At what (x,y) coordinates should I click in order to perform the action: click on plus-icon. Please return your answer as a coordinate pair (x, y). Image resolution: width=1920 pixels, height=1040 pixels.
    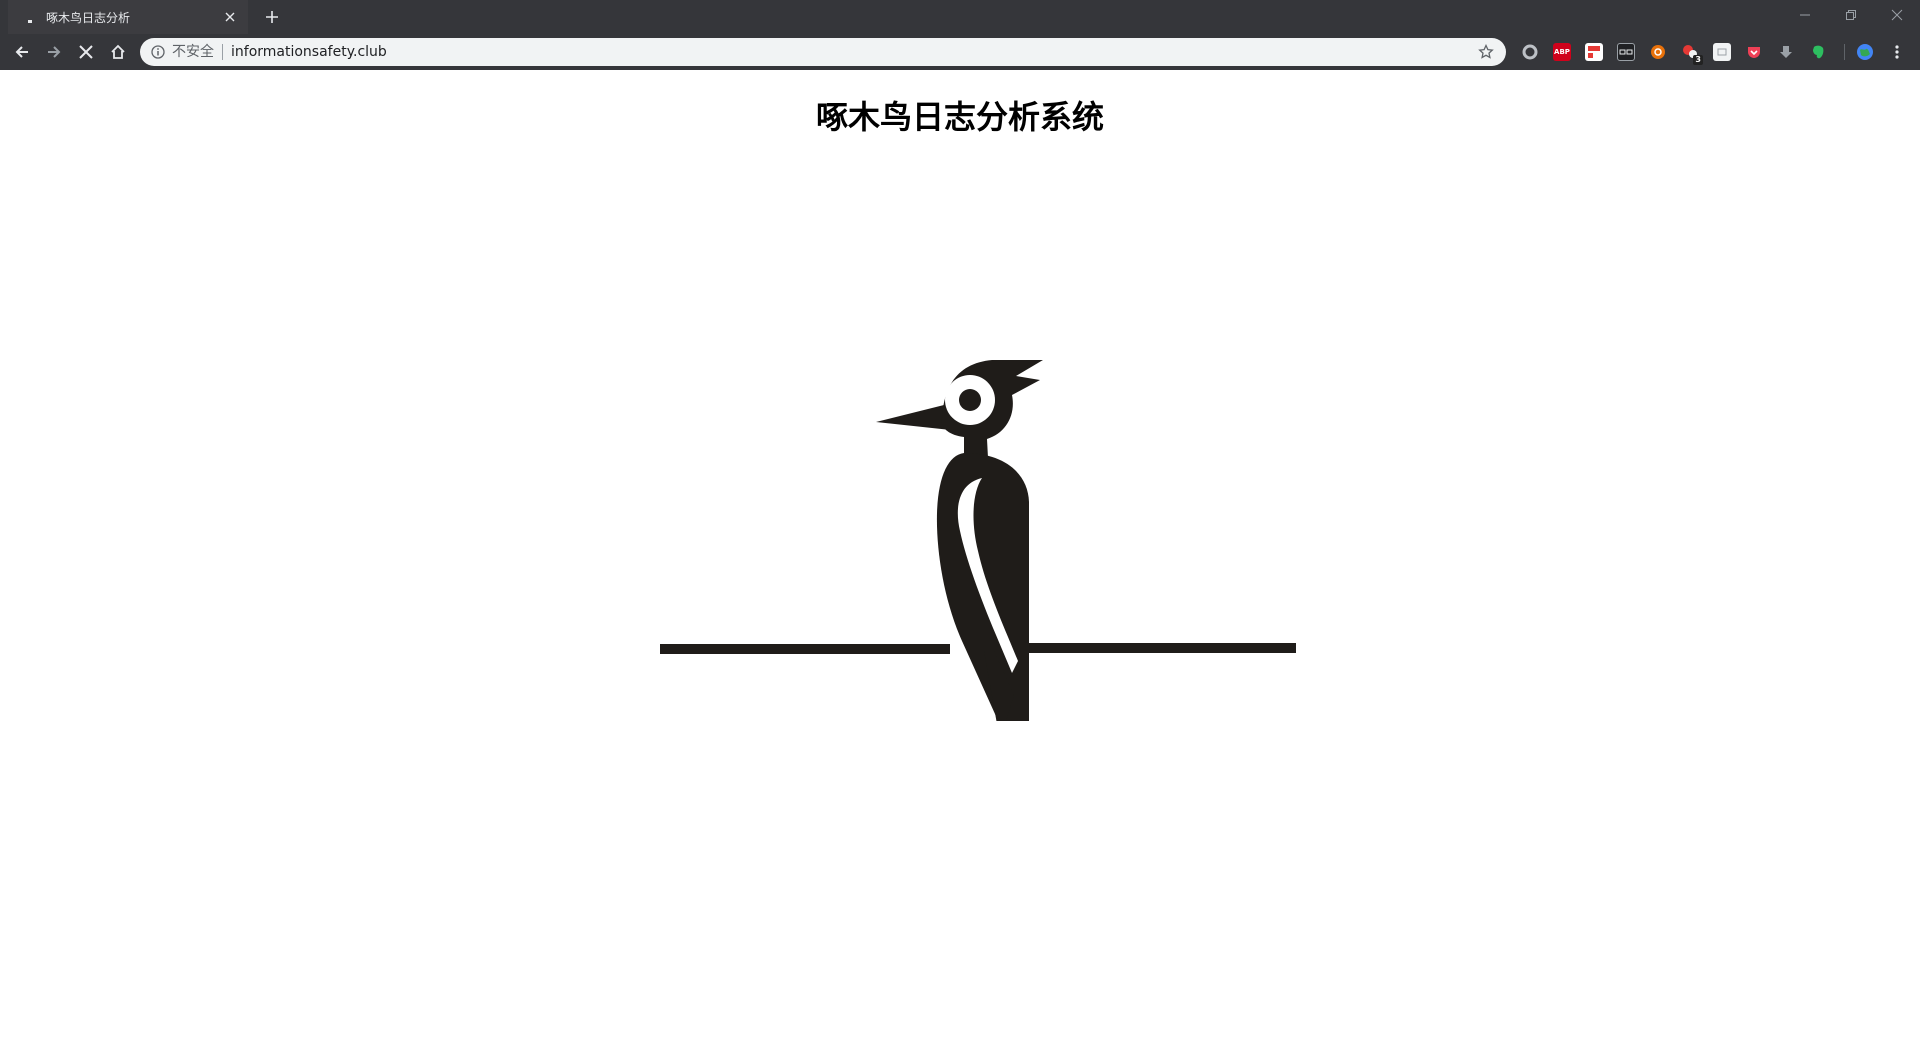
    Looking at the image, I should click on (272, 17).